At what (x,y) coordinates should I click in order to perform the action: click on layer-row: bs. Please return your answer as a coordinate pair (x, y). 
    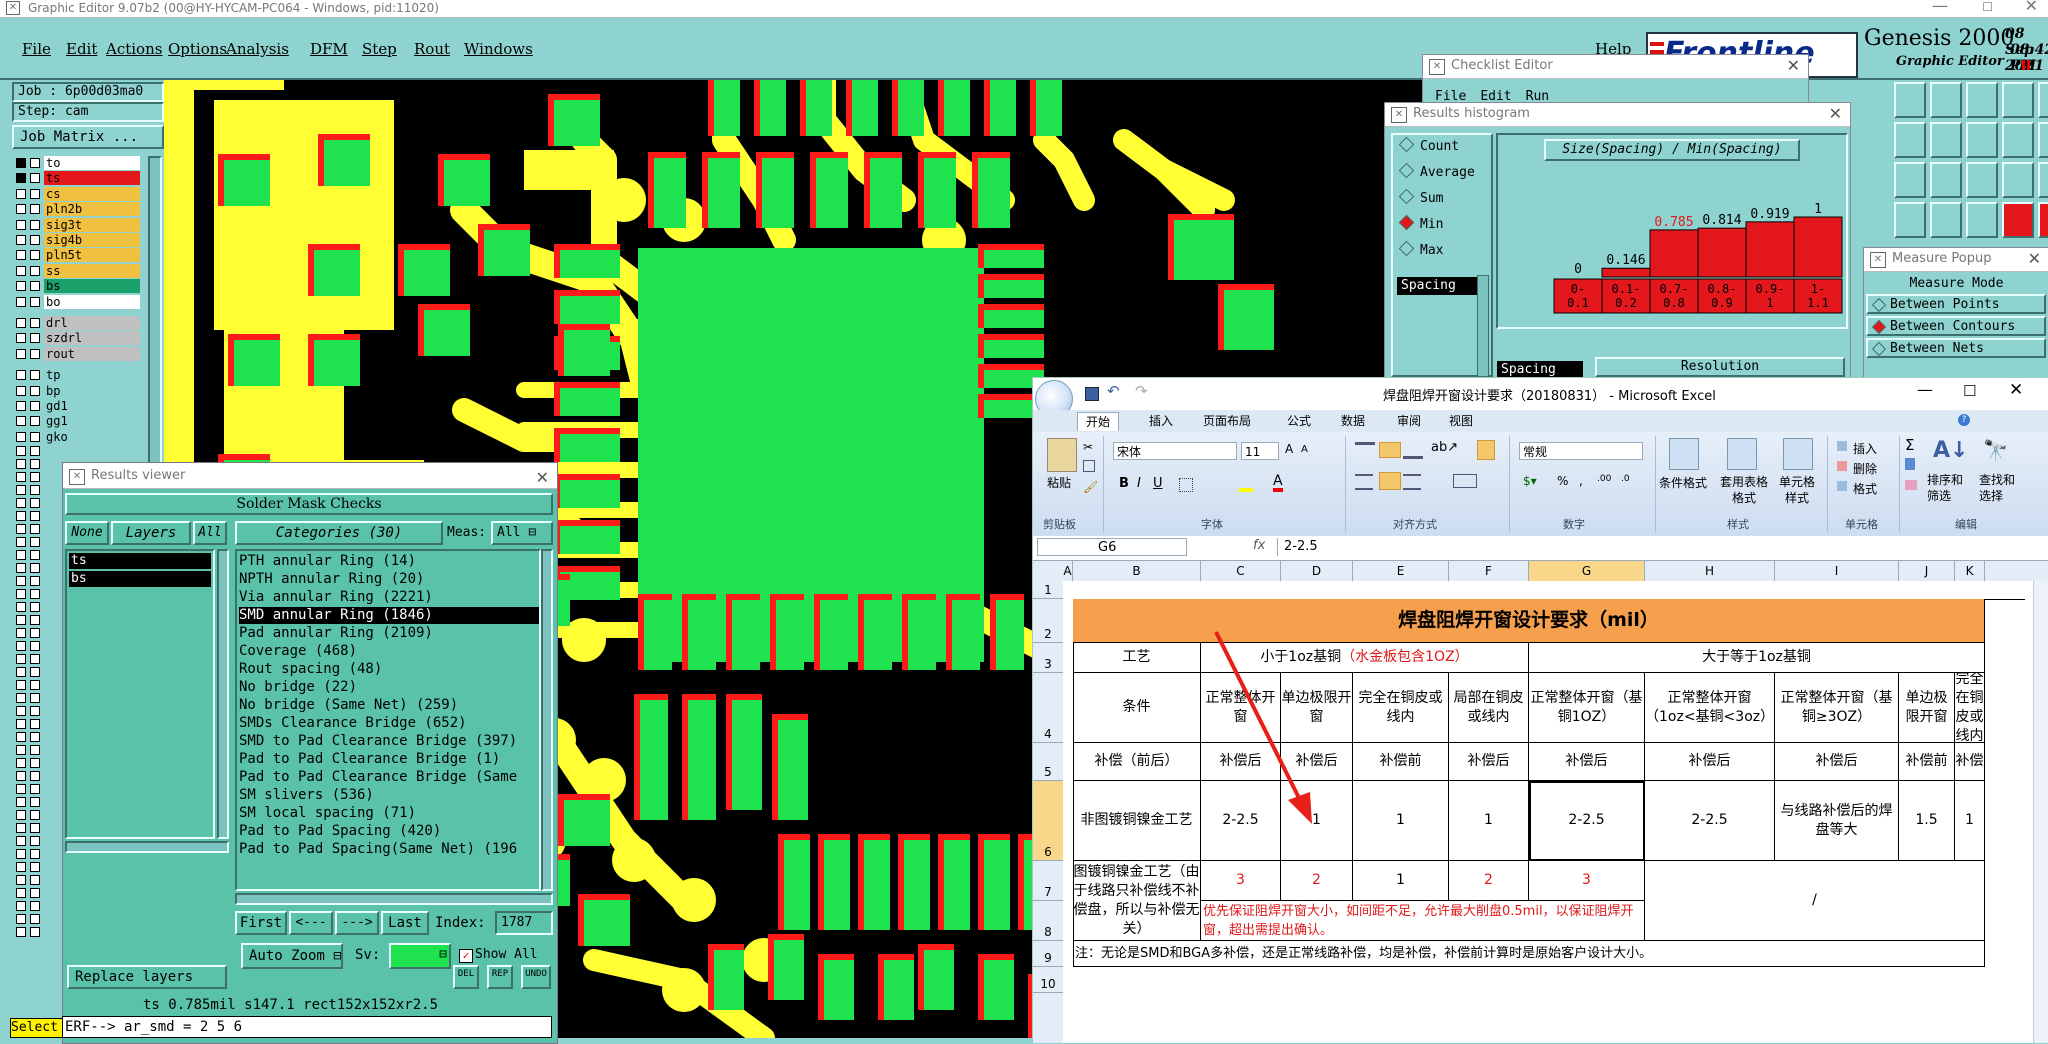
    Looking at the image, I should click on (77, 286).